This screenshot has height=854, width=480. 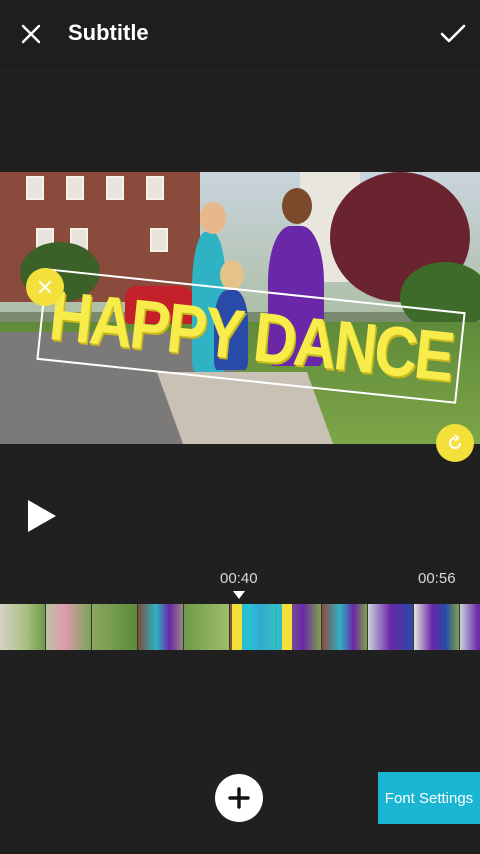 I want to click on play-button, so click(x=42, y=516).